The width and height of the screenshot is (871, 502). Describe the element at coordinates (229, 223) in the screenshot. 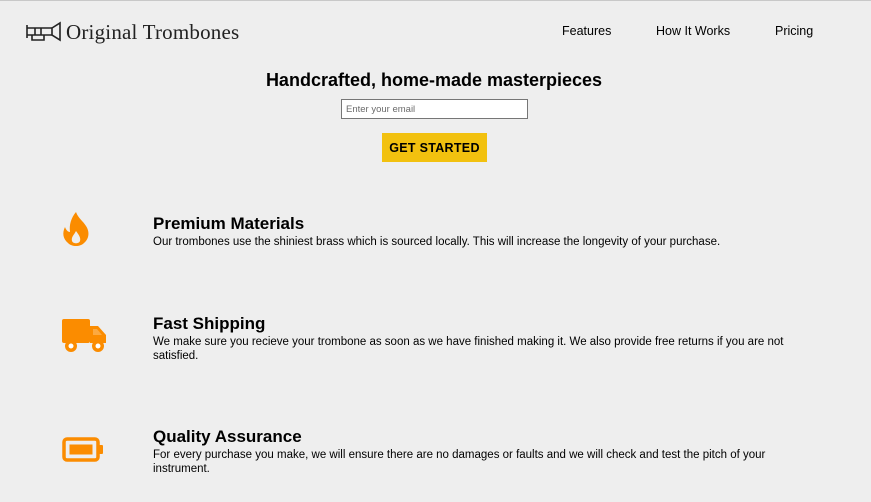

I see `feature-title: Premium Materials` at that location.